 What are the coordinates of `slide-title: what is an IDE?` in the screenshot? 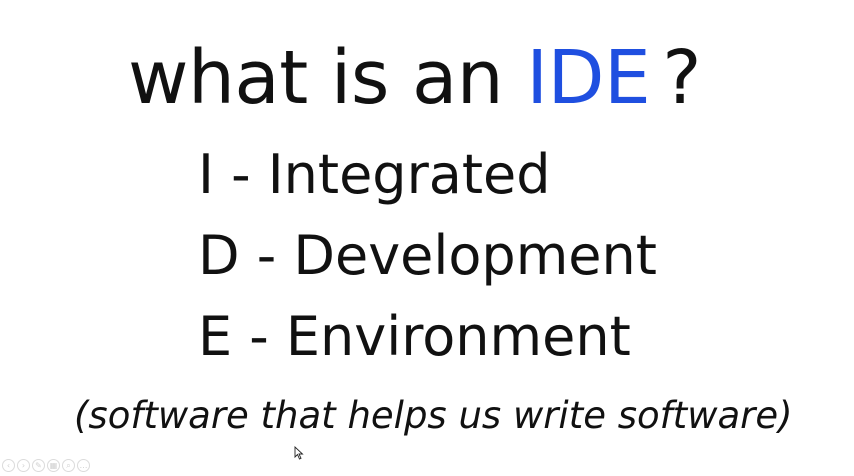 It's located at (415, 78).